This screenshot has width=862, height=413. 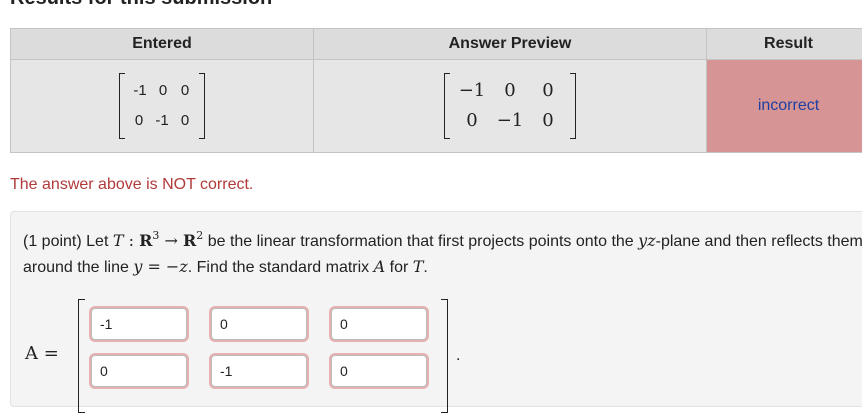 What do you see at coordinates (379, 324) in the screenshot?
I see `answer-input-r1c3` at bounding box center [379, 324].